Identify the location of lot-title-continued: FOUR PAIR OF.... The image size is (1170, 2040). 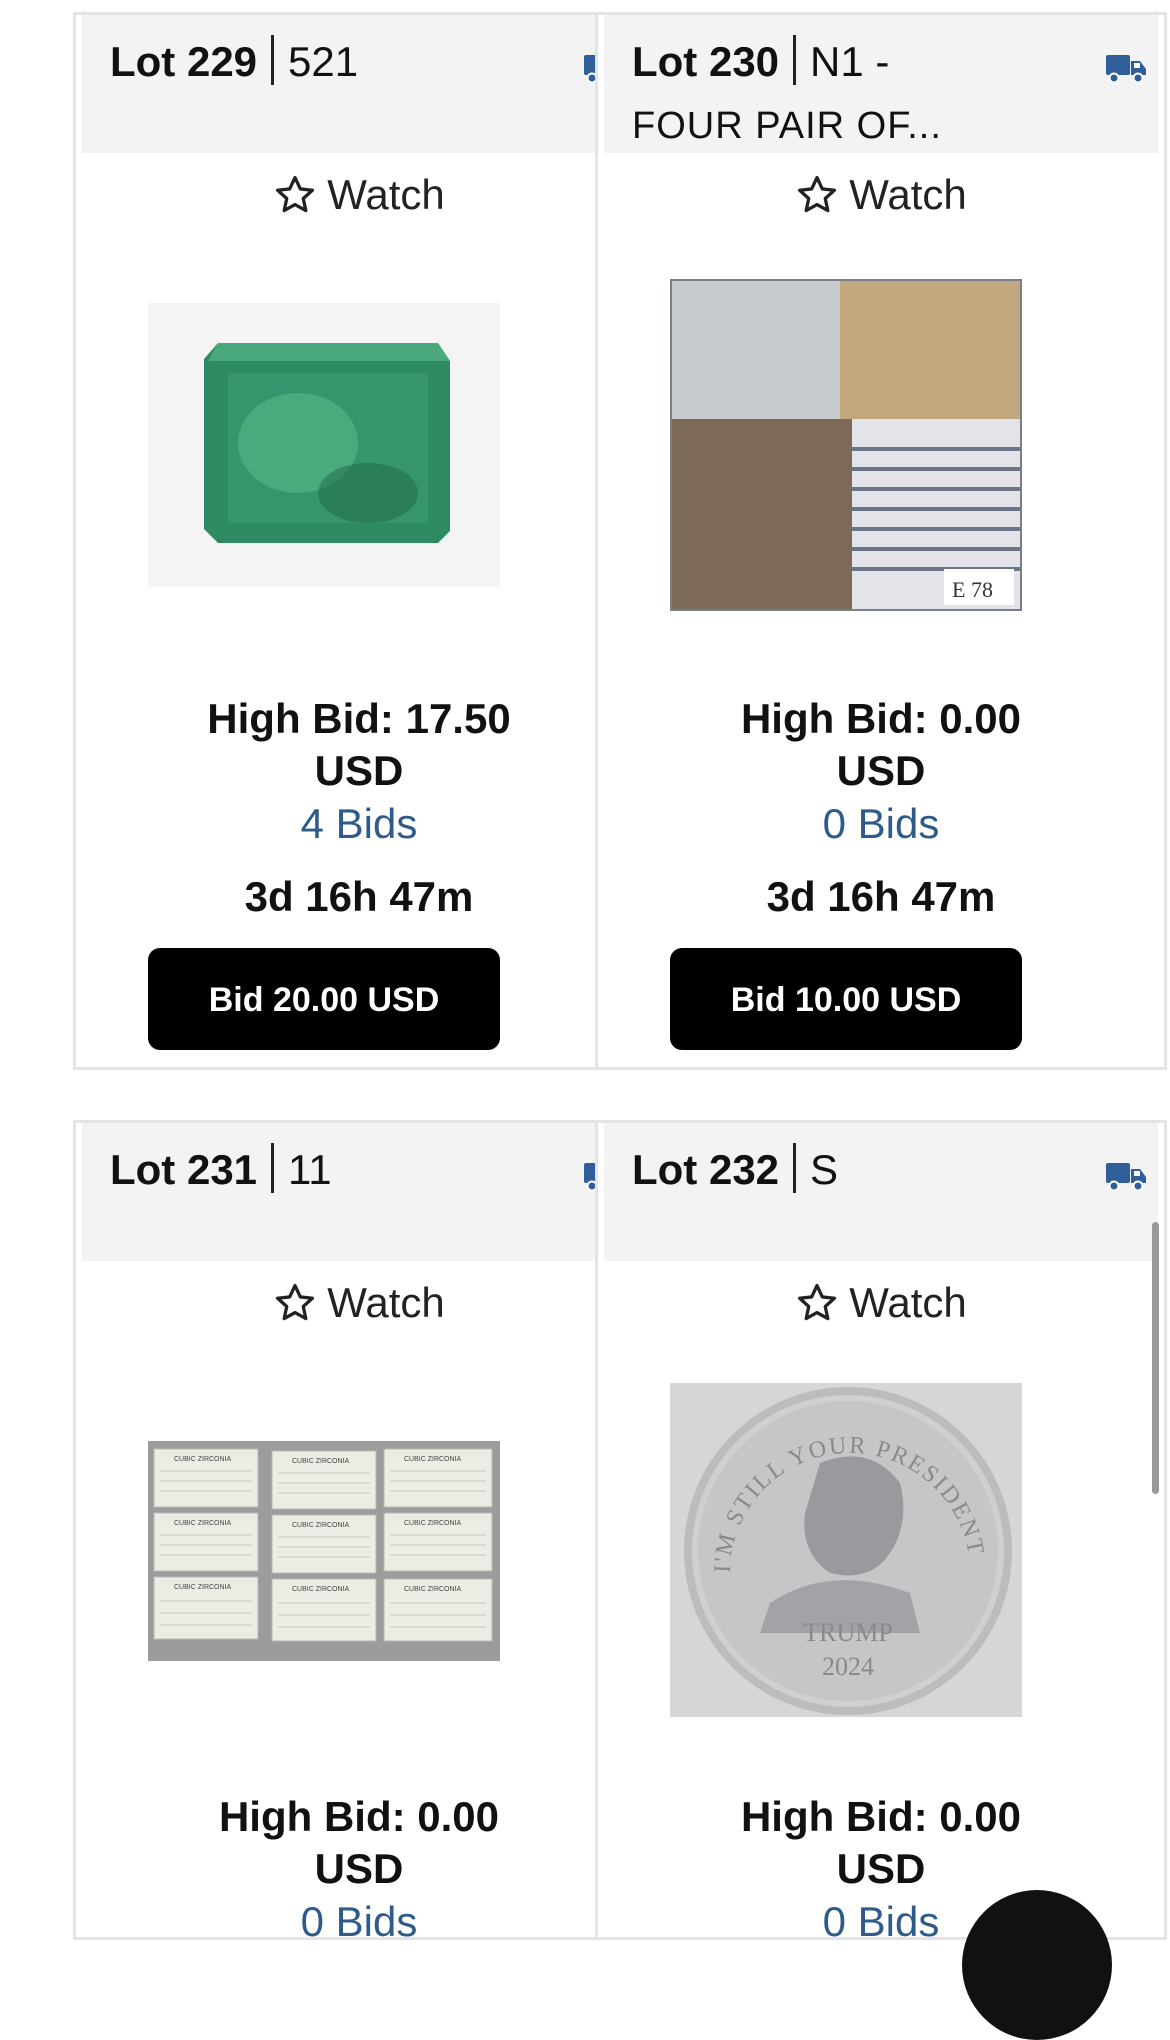
(787, 126).